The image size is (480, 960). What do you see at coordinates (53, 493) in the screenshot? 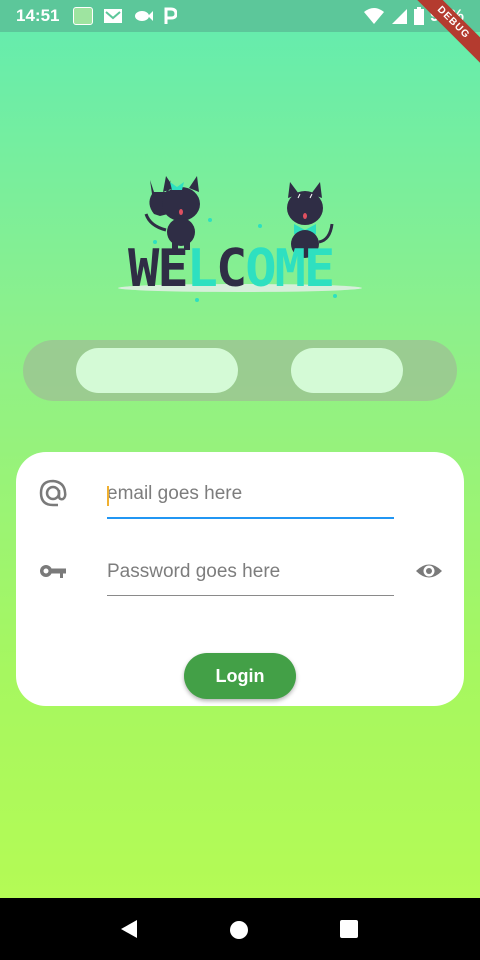
I see `at-icon` at bounding box center [53, 493].